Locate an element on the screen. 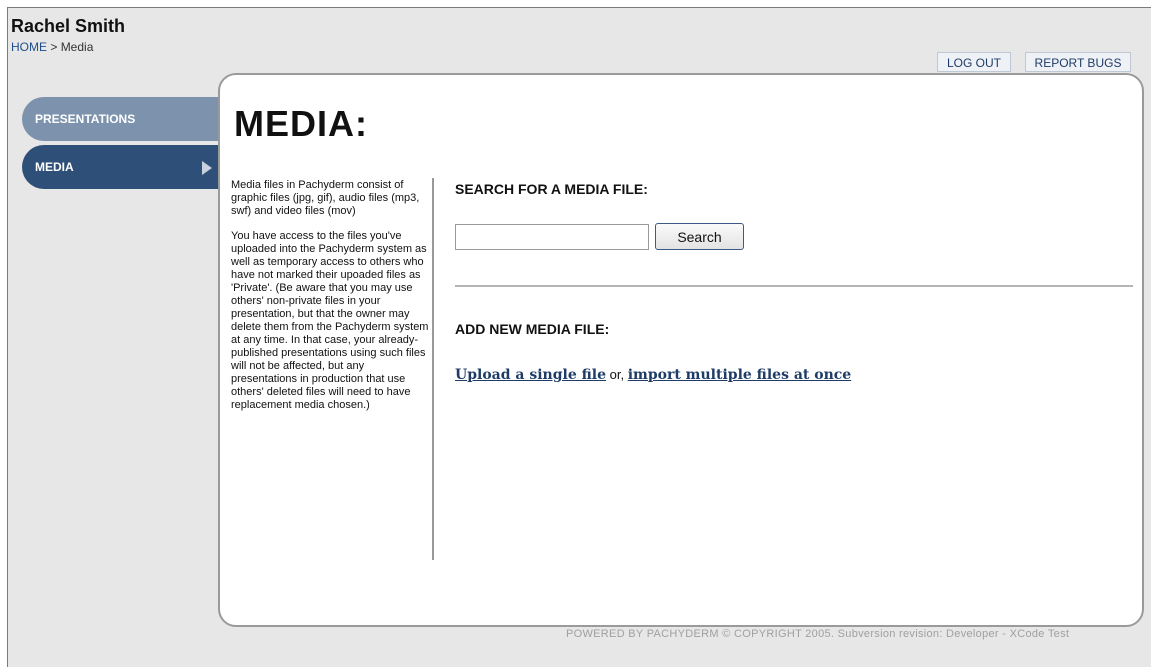 This screenshot has height=669, width=1153. breadcrumb-home-link: HOME is located at coordinates (29, 47).